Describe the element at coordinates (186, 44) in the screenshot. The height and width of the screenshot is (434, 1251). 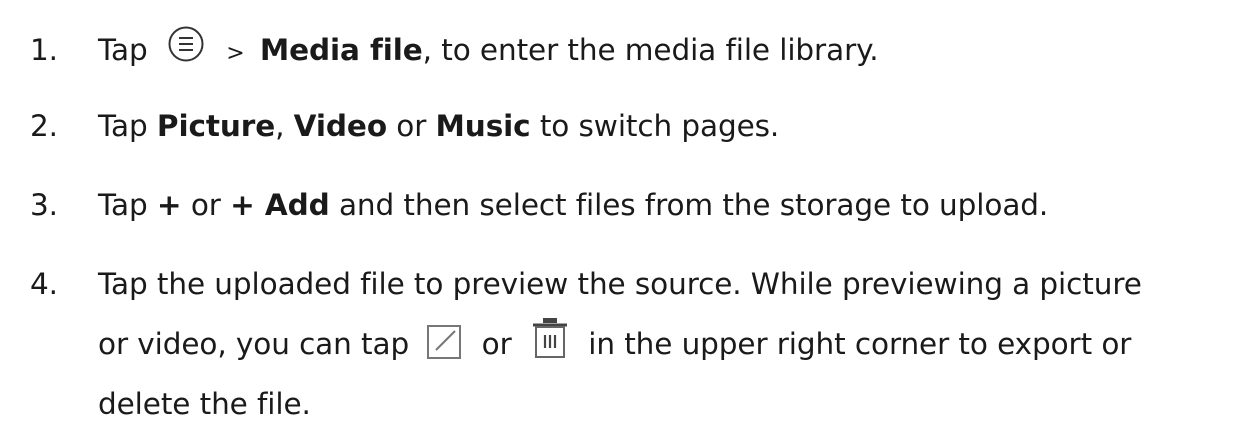
I see `menu-circle-icon` at that location.